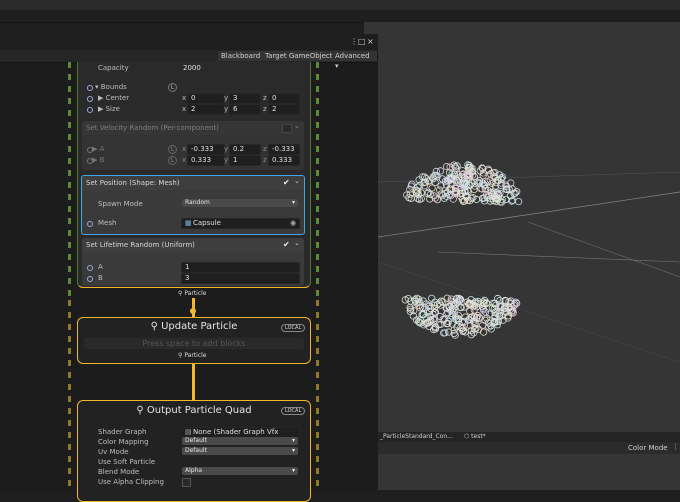 The image size is (680, 502). Describe the element at coordinates (240, 267) in the screenshot. I see `lifetime-a-field: 1` at that location.